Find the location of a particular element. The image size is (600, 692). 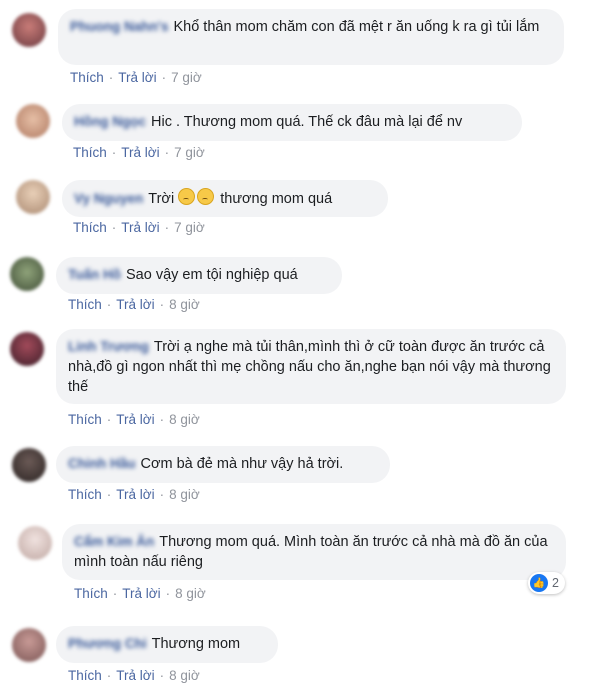

reaction-count: 👍 2 is located at coordinates (546, 583).